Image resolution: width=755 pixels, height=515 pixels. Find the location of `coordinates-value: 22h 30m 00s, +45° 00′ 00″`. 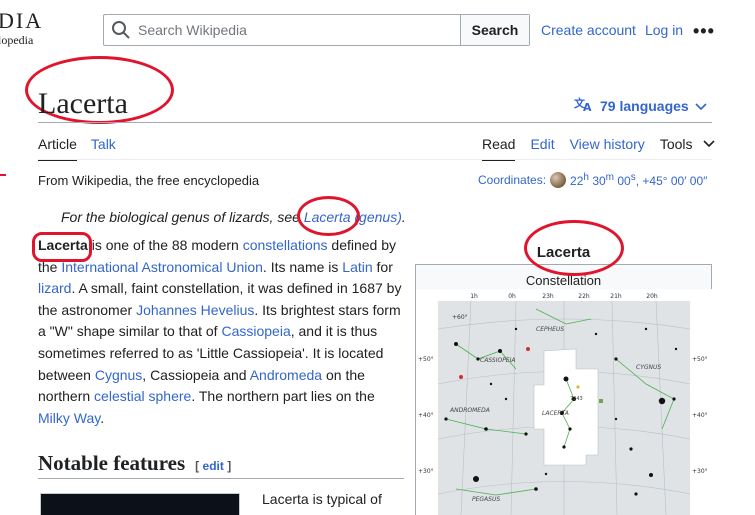

coordinates-value: 22h 30m 00s, +45° 00′ 00″ is located at coordinates (638, 180).